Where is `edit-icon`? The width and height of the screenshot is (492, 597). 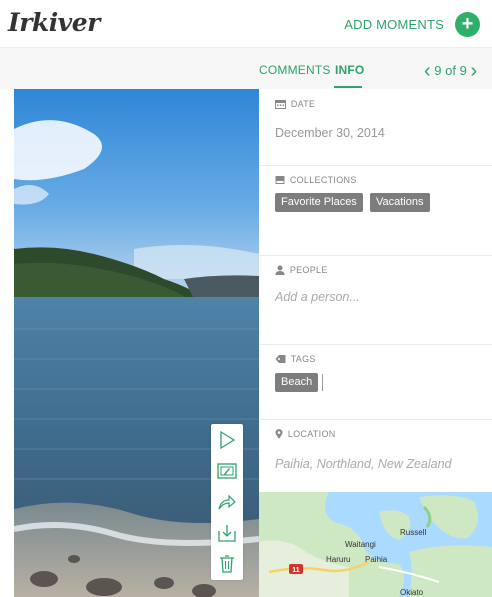 edit-icon is located at coordinates (227, 471).